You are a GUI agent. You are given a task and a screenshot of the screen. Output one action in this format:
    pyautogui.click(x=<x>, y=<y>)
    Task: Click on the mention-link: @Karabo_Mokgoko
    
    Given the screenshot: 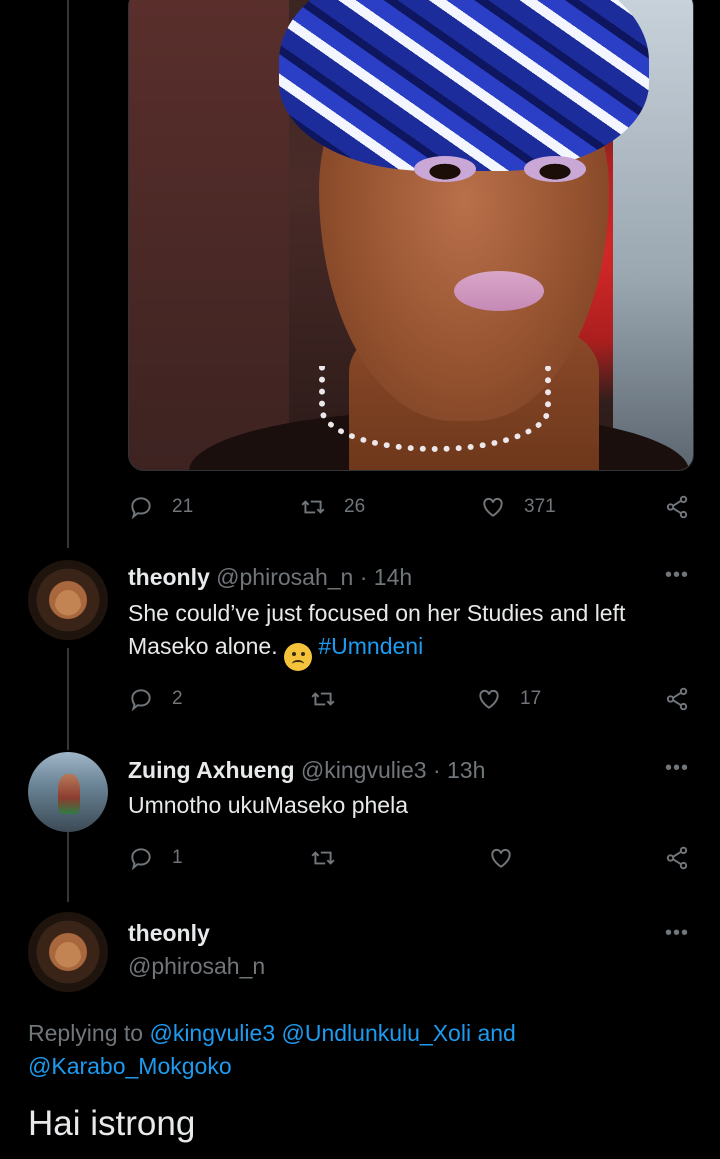 What is the action you would take?
    pyautogui.click(x=130, y=1066)
    